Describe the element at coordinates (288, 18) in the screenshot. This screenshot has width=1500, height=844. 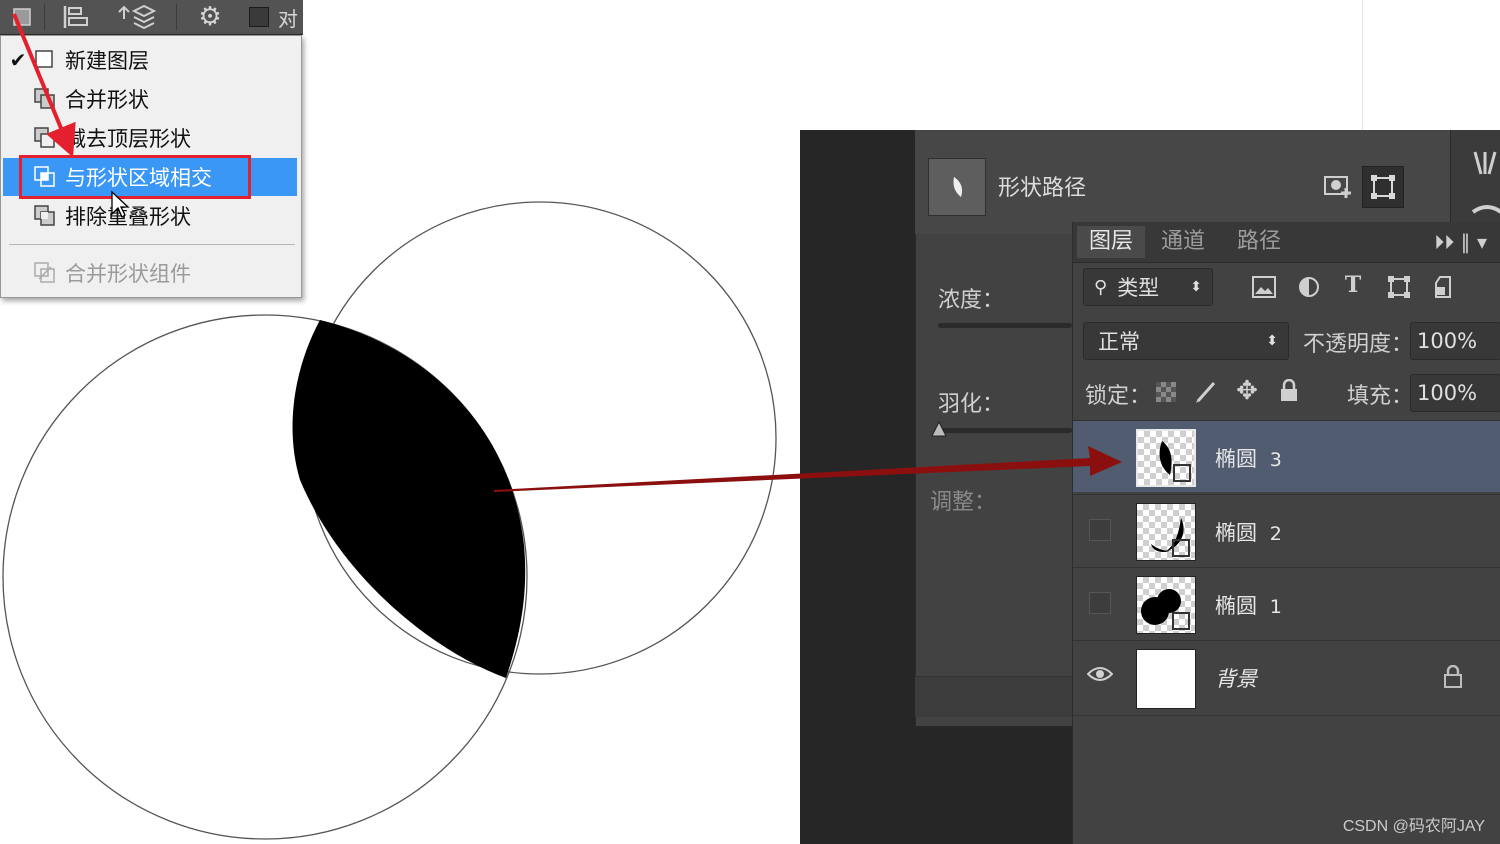
I see `align-edges-label: 对` at that location.